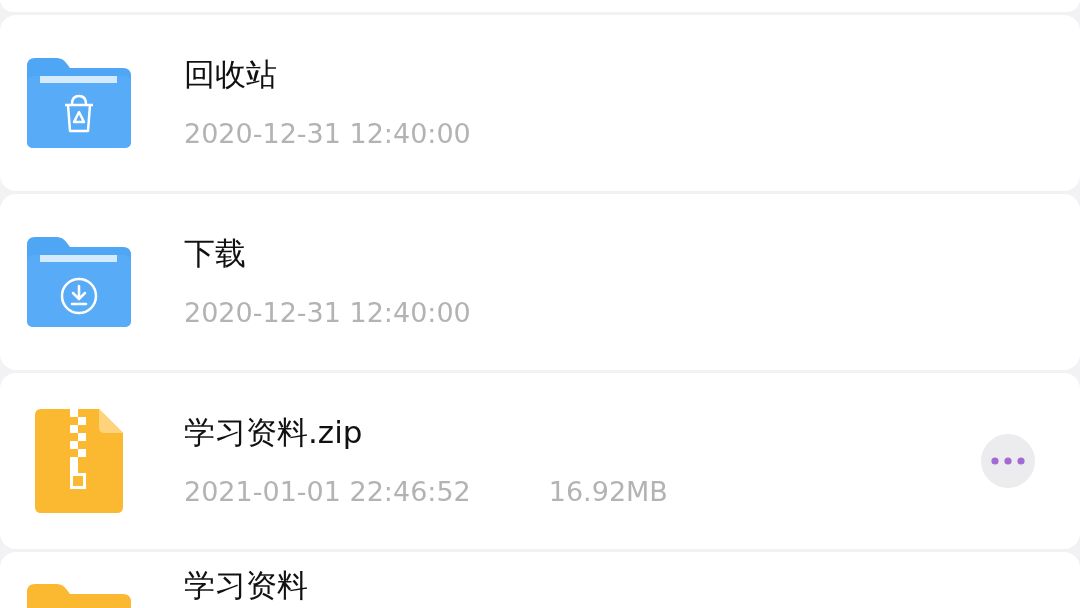  What do you see at coordinates (608, 492) in the screenshot?
I see `file-size: 16.92MB` at bounding box center [608, 492].